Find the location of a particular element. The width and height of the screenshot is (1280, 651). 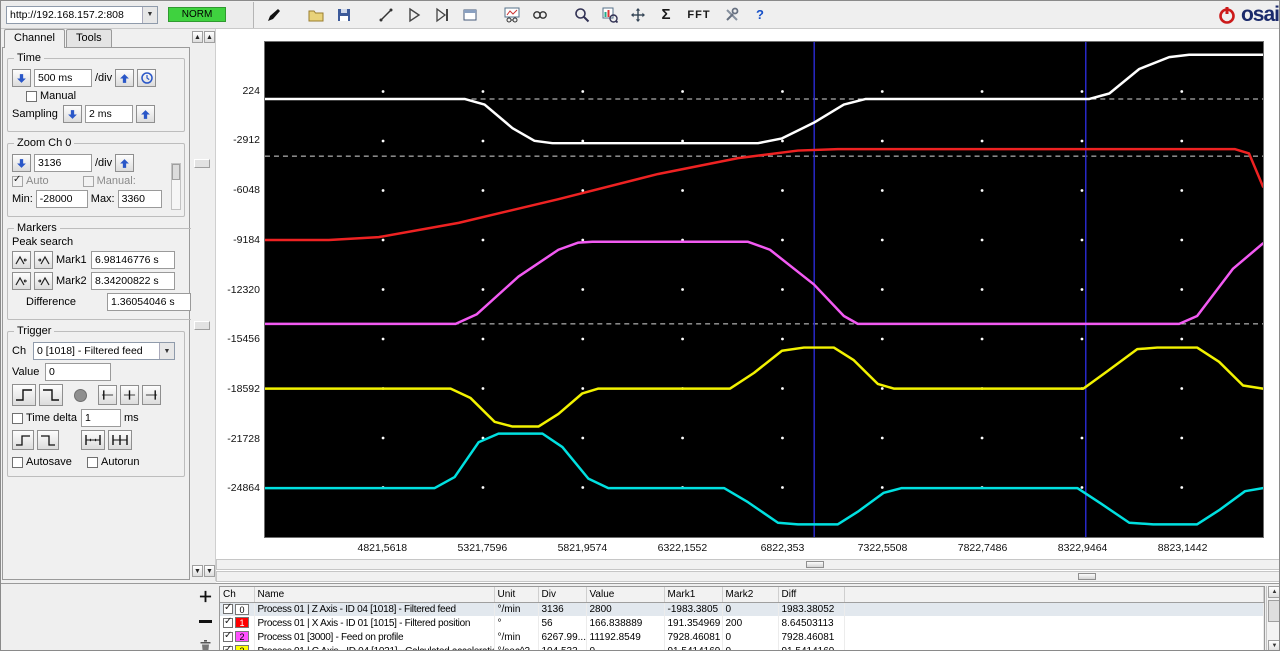

zoom-min-input is located at coordinates (61, 199).